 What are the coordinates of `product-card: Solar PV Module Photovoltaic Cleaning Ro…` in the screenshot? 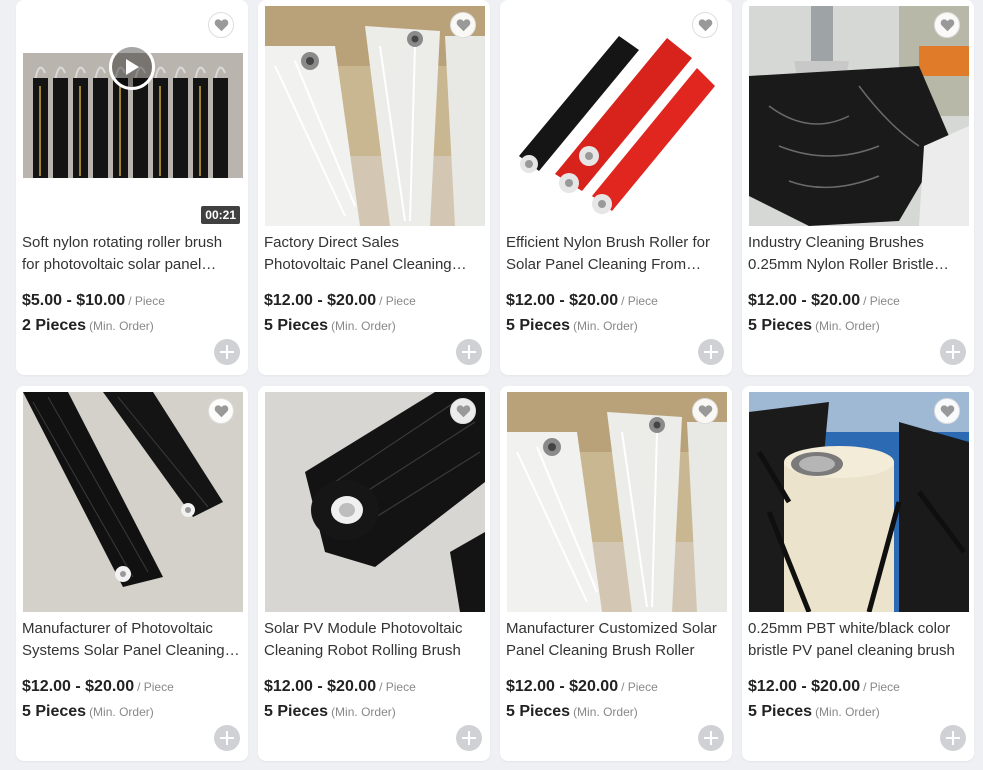 It's located at (374, 573).